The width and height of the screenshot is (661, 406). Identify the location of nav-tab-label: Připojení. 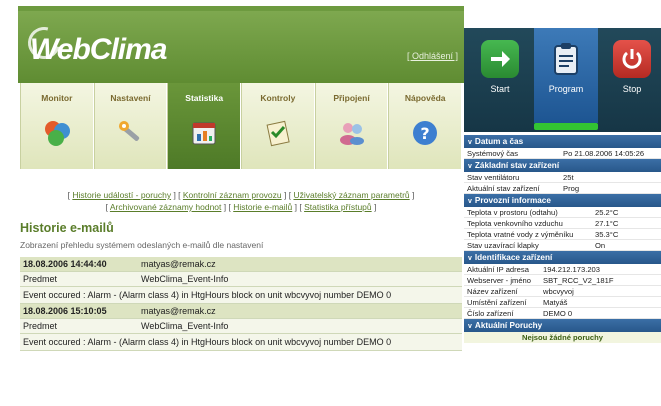
(351, 98).